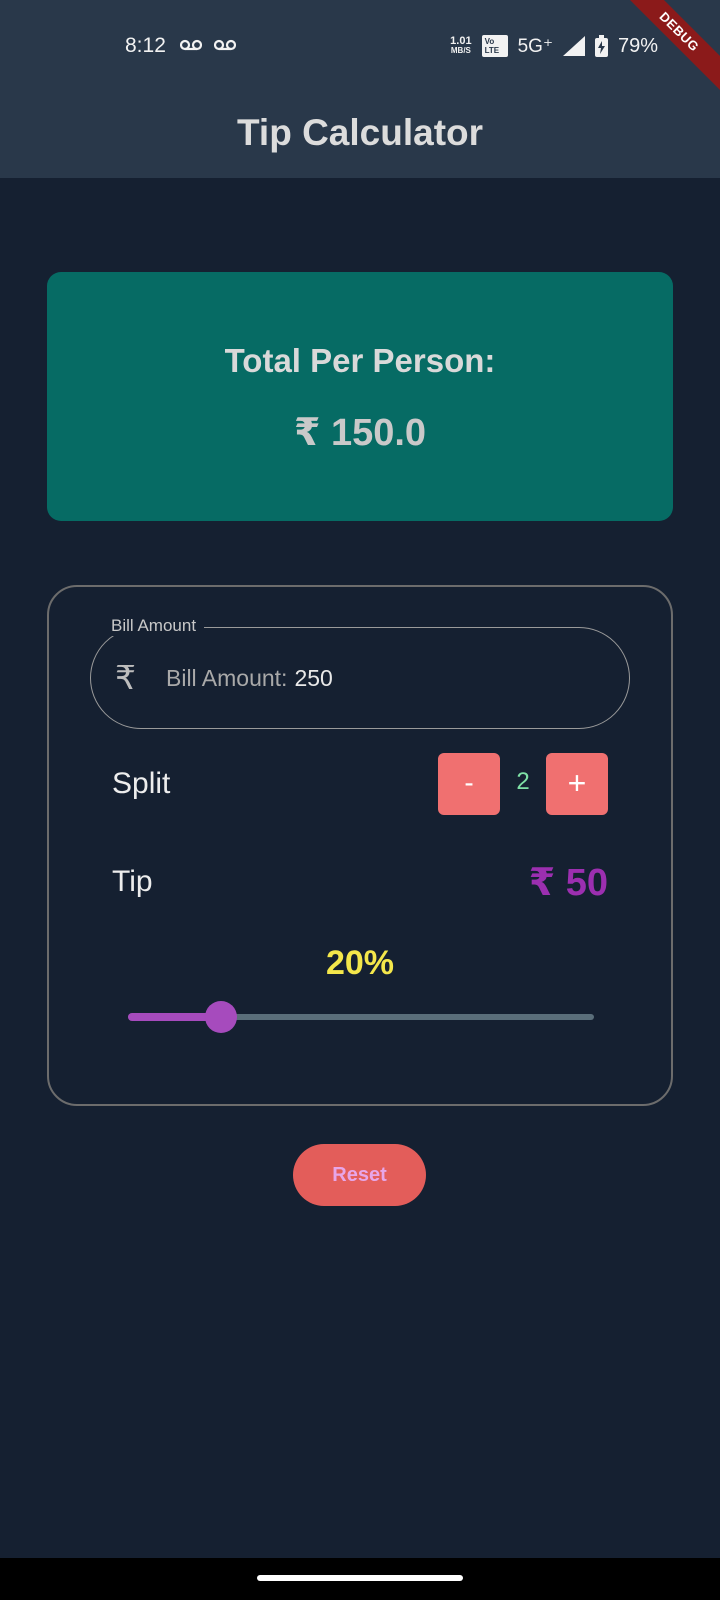  I want to click on reset-button: Reset, so click(359, 1175).